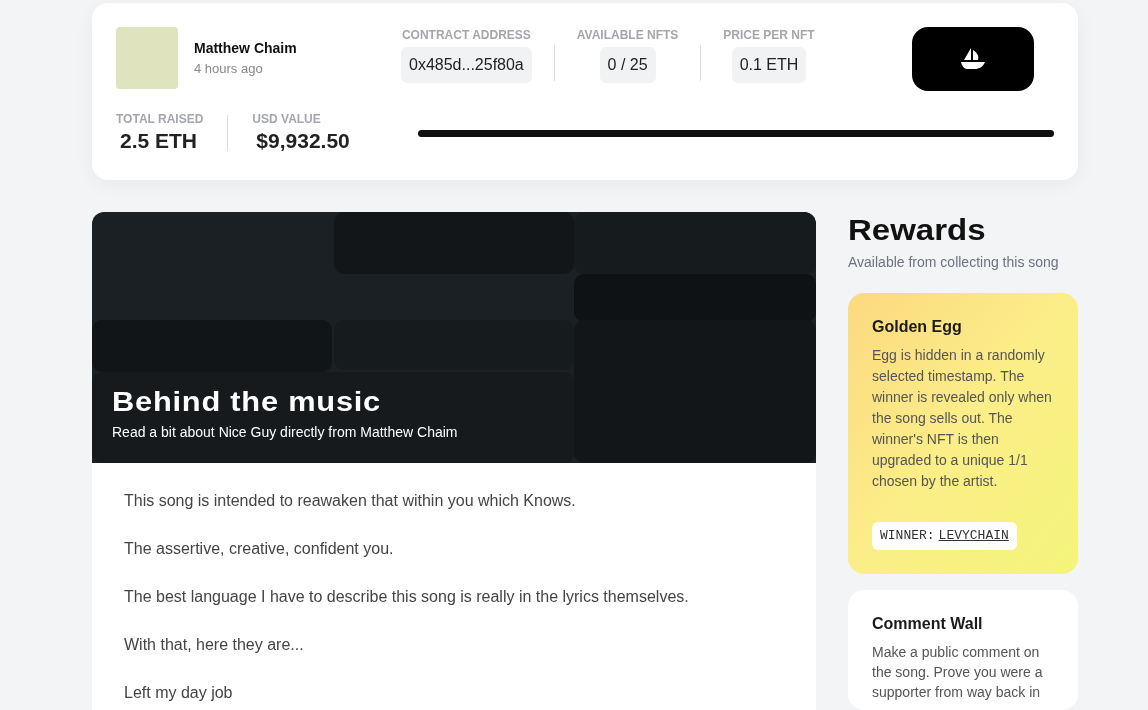  I want to click on total-value: 2.5 ETH, so click(159, 141).